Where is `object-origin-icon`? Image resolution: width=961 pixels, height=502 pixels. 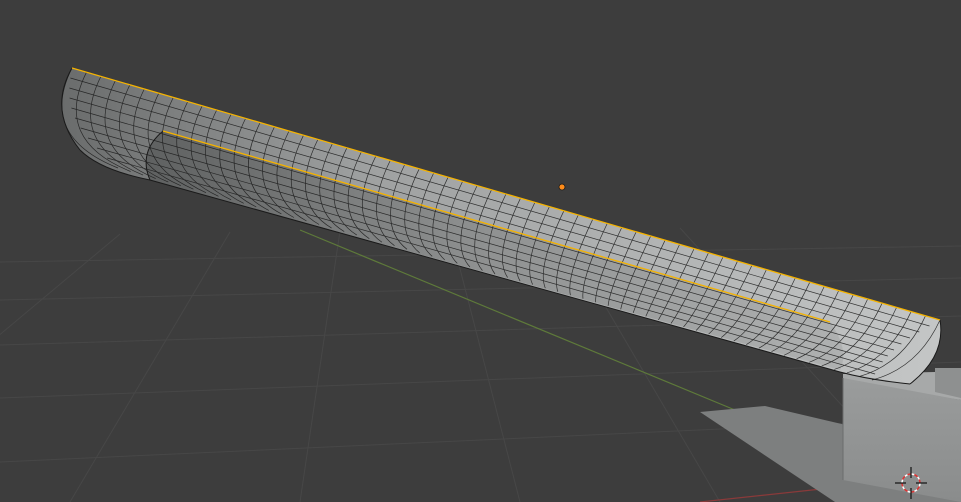
object-origin-icon is located at coordinates (562, 187).